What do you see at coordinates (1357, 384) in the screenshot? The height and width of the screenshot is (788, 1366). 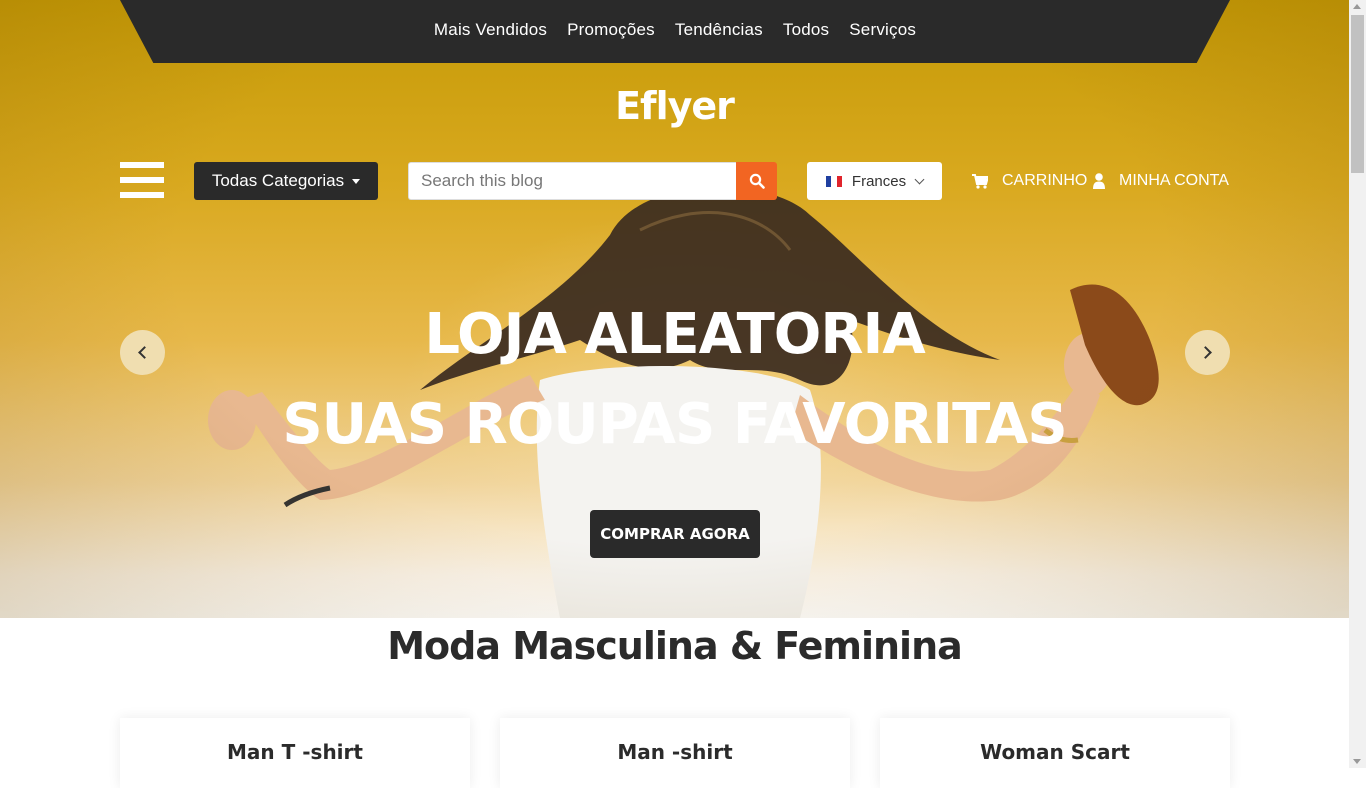 I see `page-scrollbar` at bounding box center [1357, 384].